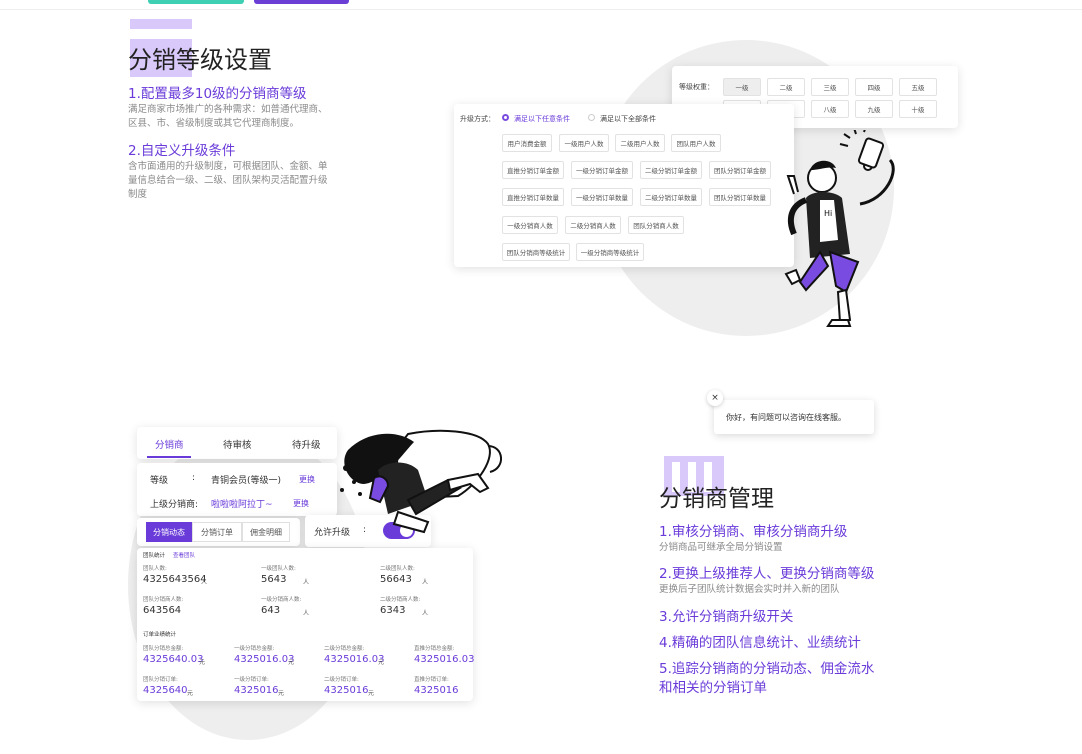  What do you see at coordinates (740, 170) in the screenshot?
I see `condition-chip: 团队分销订单金额` at bounding box center [740, 170].